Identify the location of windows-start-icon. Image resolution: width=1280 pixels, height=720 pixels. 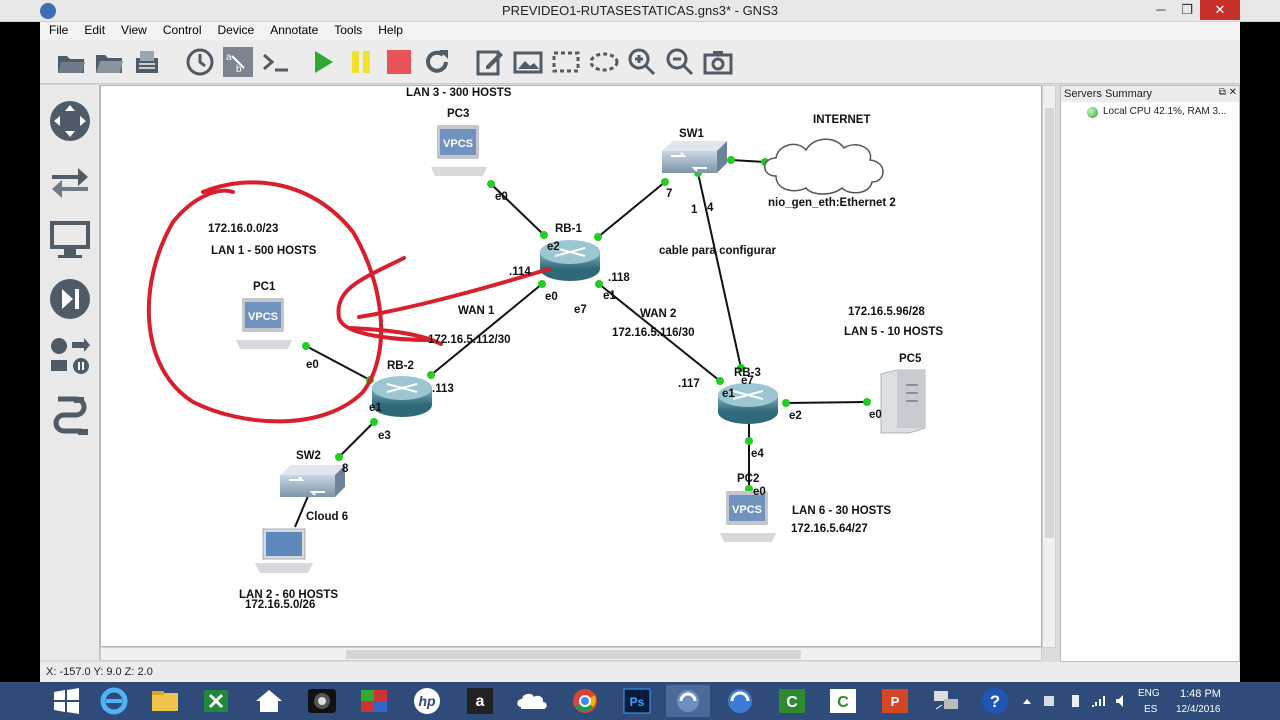
(66, 701).